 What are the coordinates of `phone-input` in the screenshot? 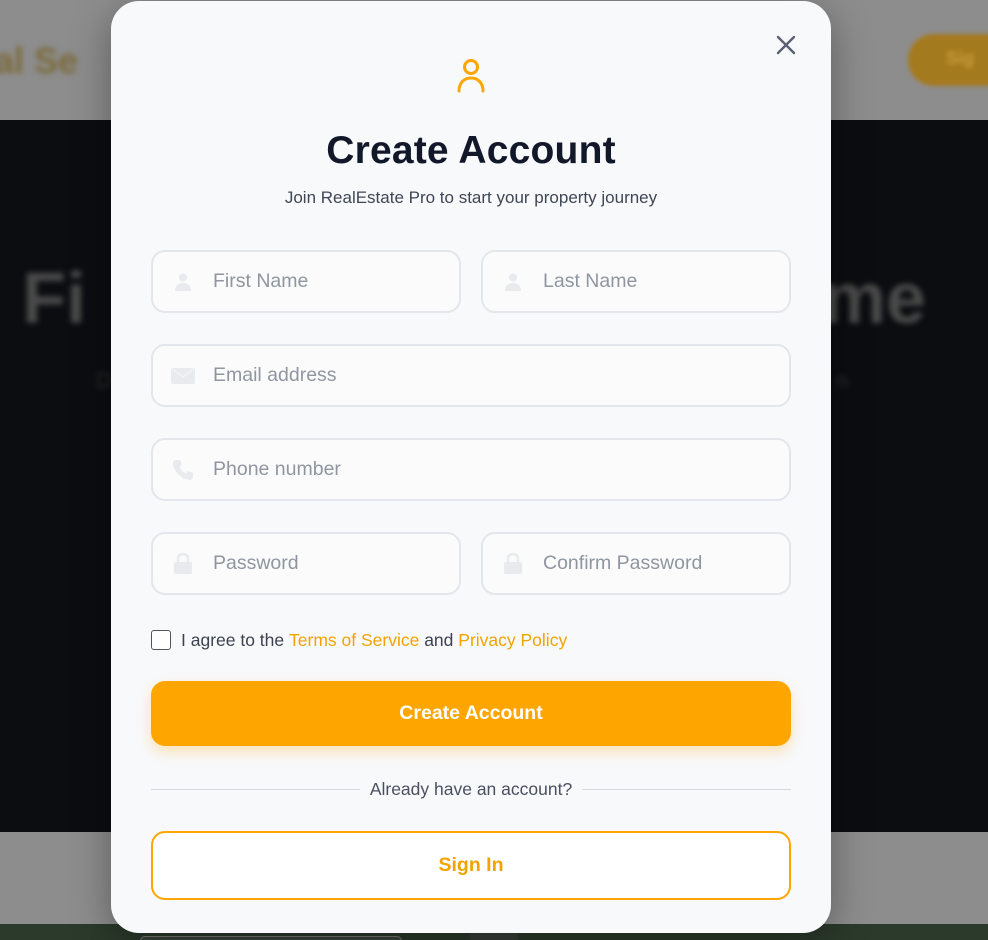 It's located at (467, 469).